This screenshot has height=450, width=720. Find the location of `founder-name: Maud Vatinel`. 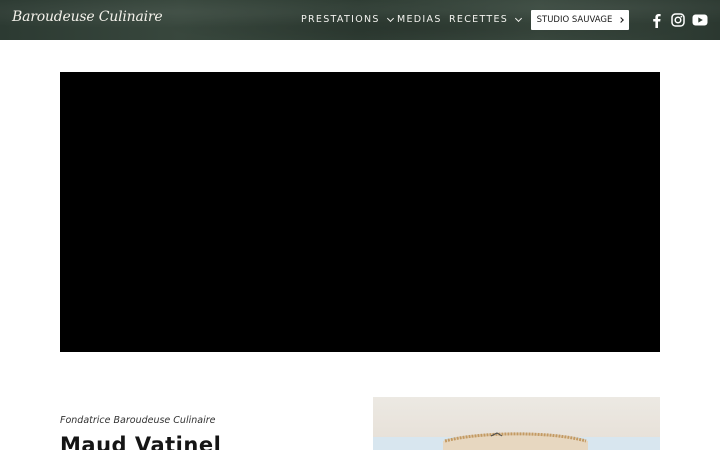

founder-name: Maud Vatinel is located at coordinates (141, 441).